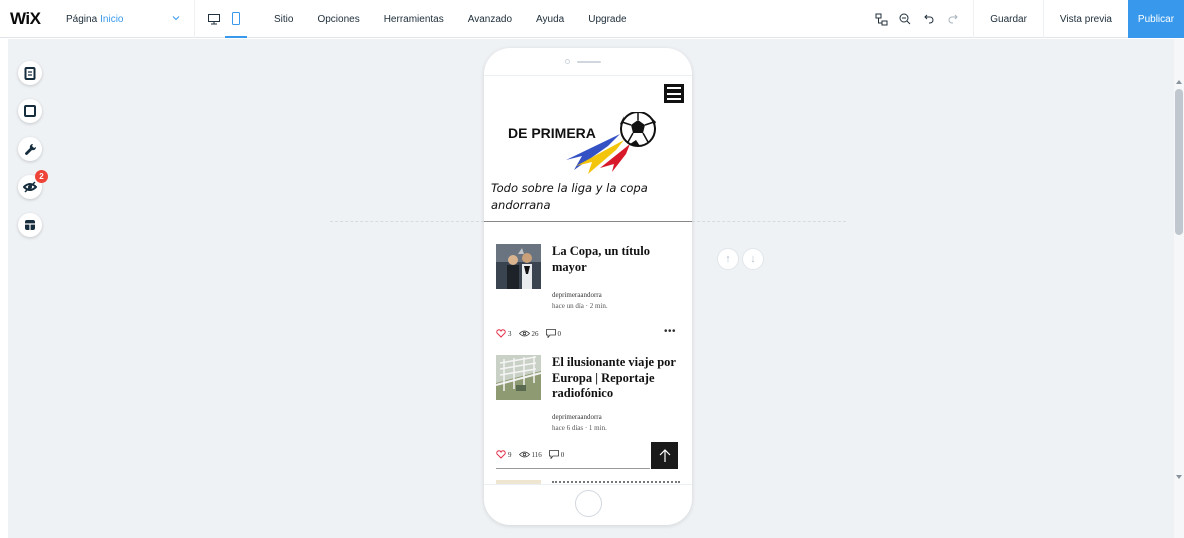  Describe the element at coordinates (584, 143) in the screenshot. I see `site-logo-image: DE PRIMERA` at that location.